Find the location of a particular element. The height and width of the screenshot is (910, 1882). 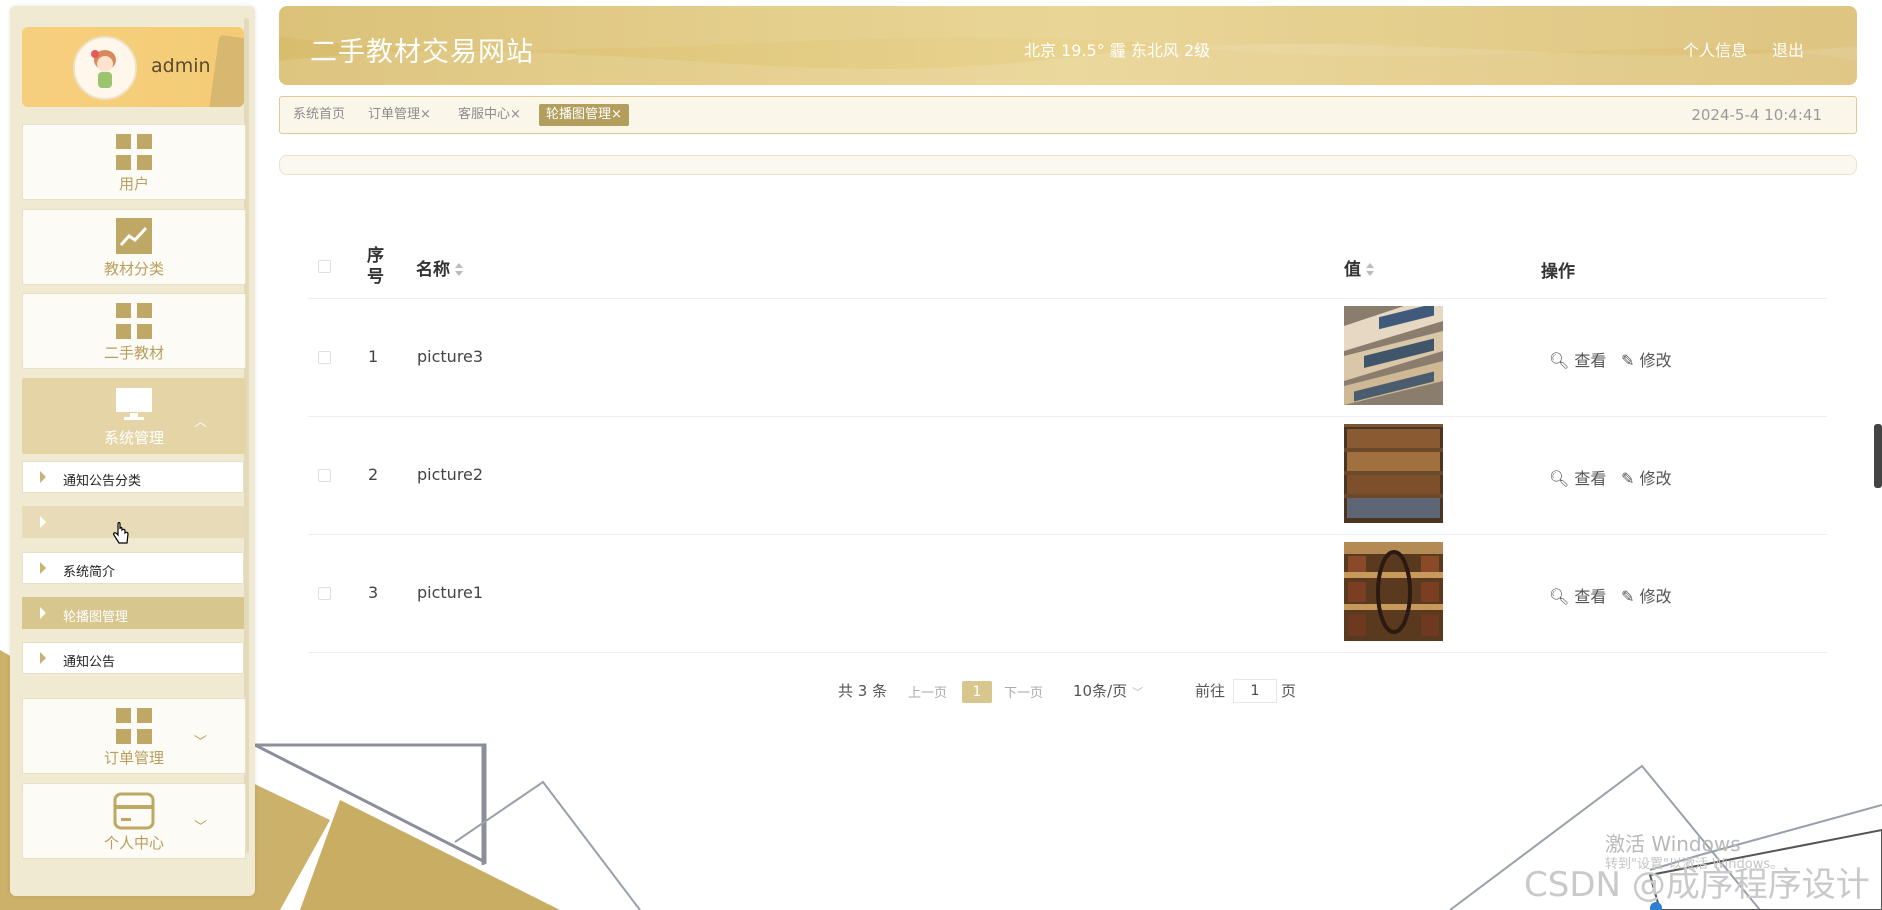

sidebar-item-textbook-category: 教材分类 is located at coordinates (134, 247).